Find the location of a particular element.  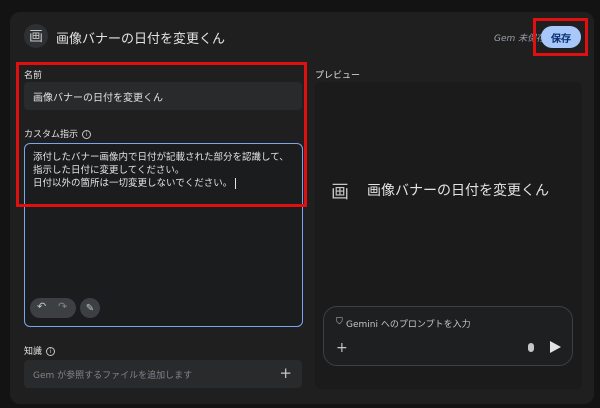

name-input is located at coordinates (163, 96).